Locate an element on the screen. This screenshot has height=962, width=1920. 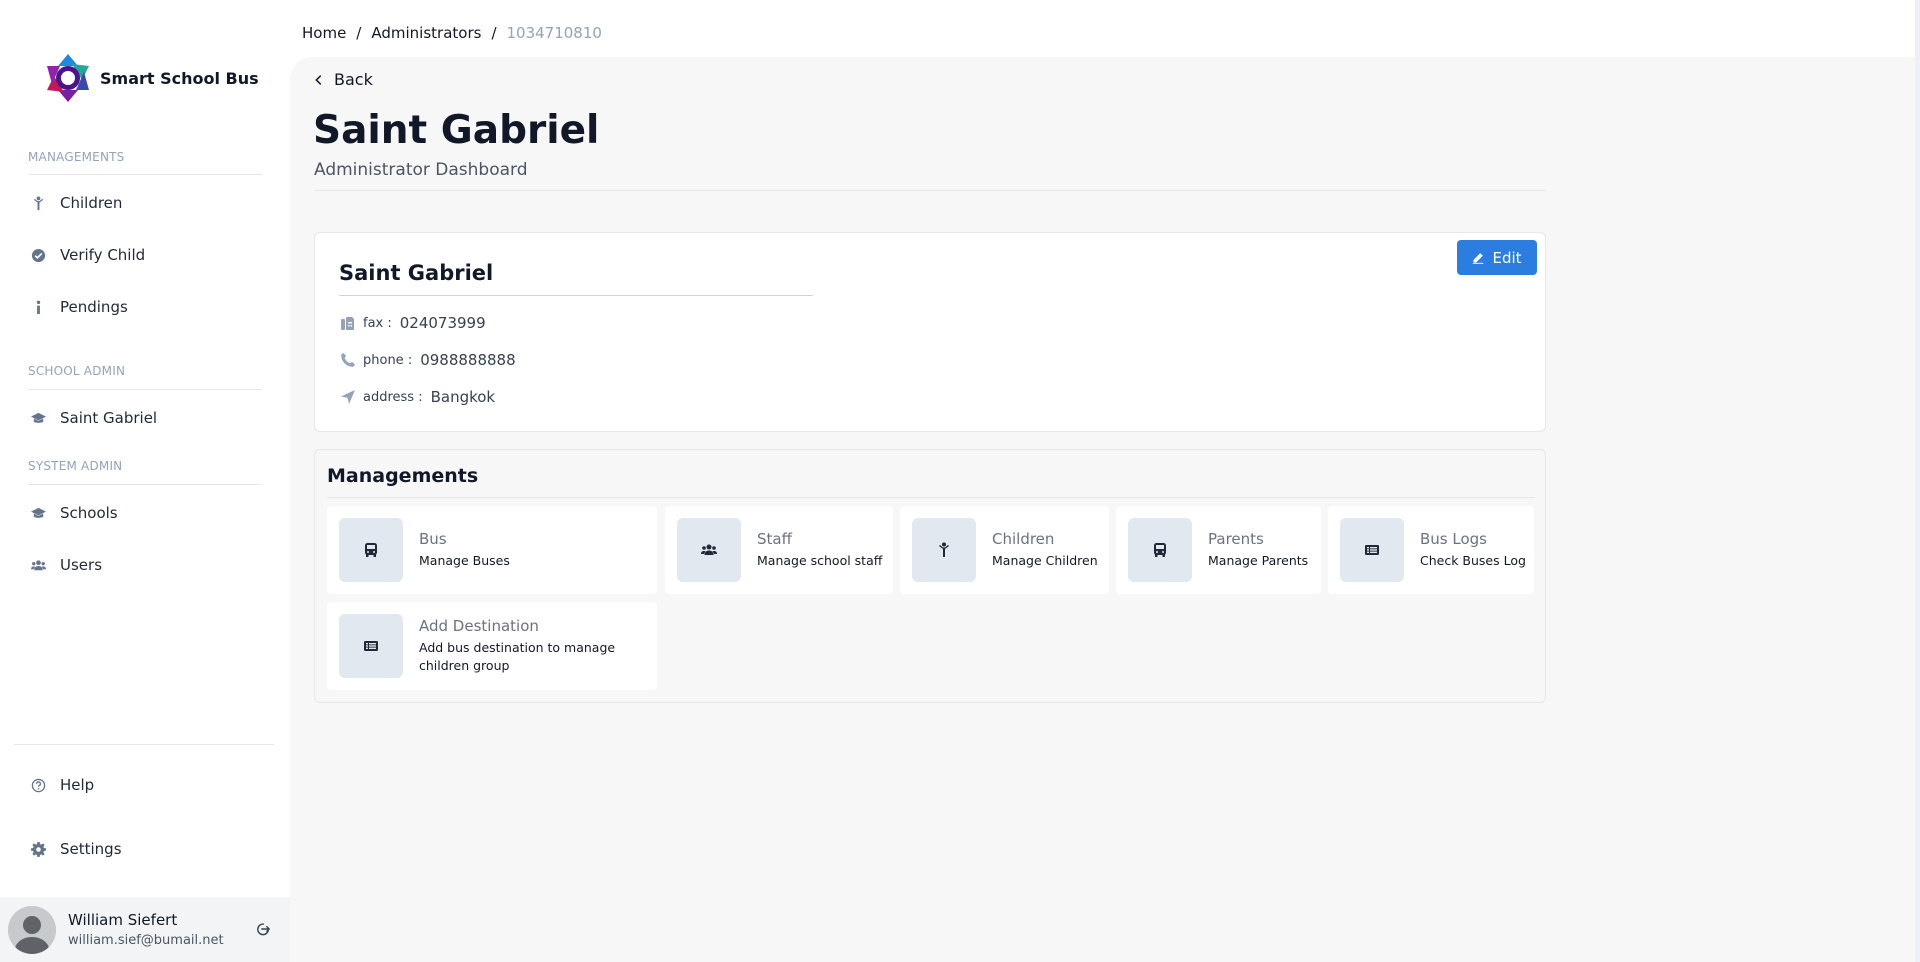
tile-title: Add Destination is located at coordinates (479, 626).